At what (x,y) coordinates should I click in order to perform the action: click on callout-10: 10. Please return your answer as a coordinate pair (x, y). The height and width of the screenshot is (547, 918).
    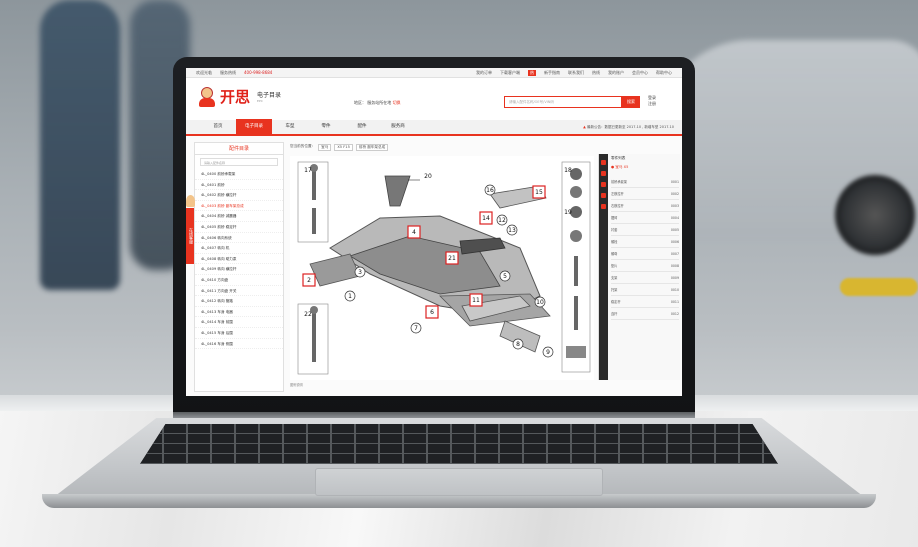
    Looking at the image, I should click on (540, 302).